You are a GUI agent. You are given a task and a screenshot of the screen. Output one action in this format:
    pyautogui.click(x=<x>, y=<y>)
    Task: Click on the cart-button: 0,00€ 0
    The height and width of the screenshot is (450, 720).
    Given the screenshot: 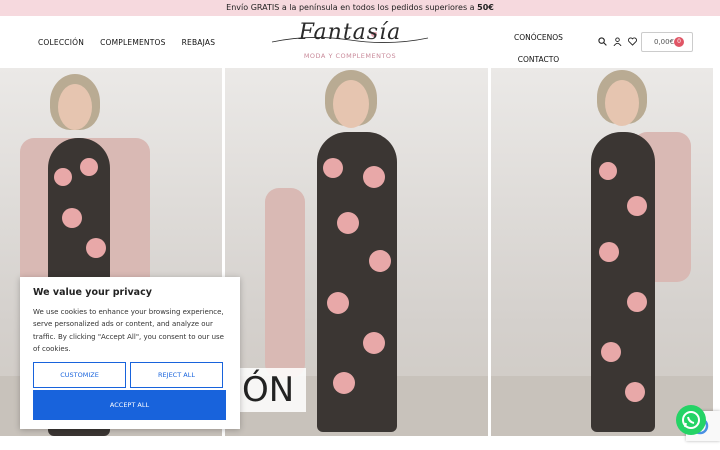 What is the action you would take?
    pyautogui.click(x=667, y=42)
    